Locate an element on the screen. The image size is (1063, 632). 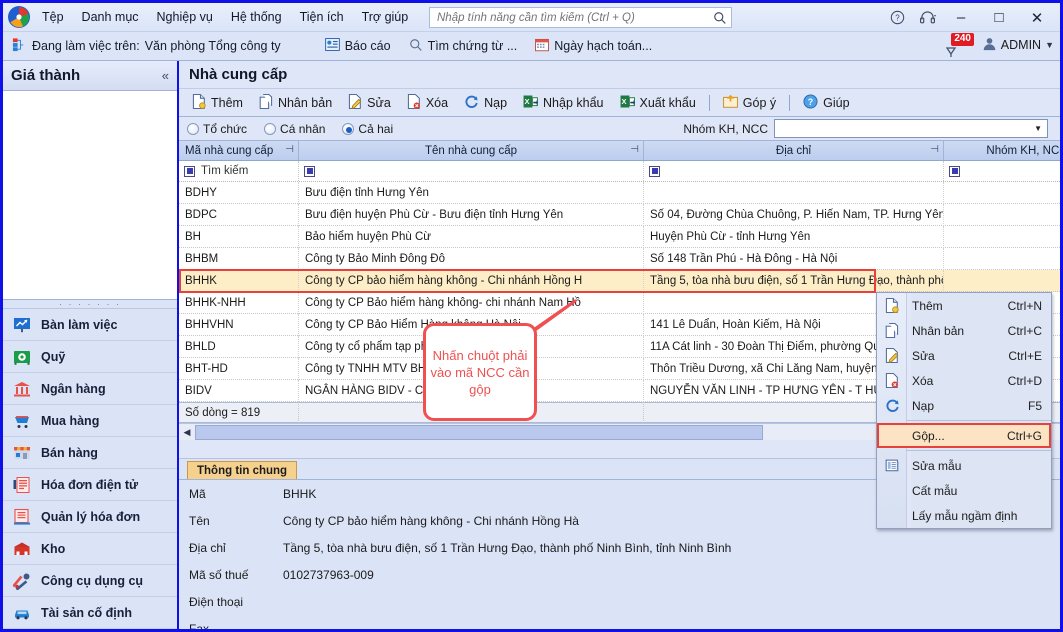
column-header-dia-chi: Địa chỉ ⊣ is located at coordinates (794, 150).